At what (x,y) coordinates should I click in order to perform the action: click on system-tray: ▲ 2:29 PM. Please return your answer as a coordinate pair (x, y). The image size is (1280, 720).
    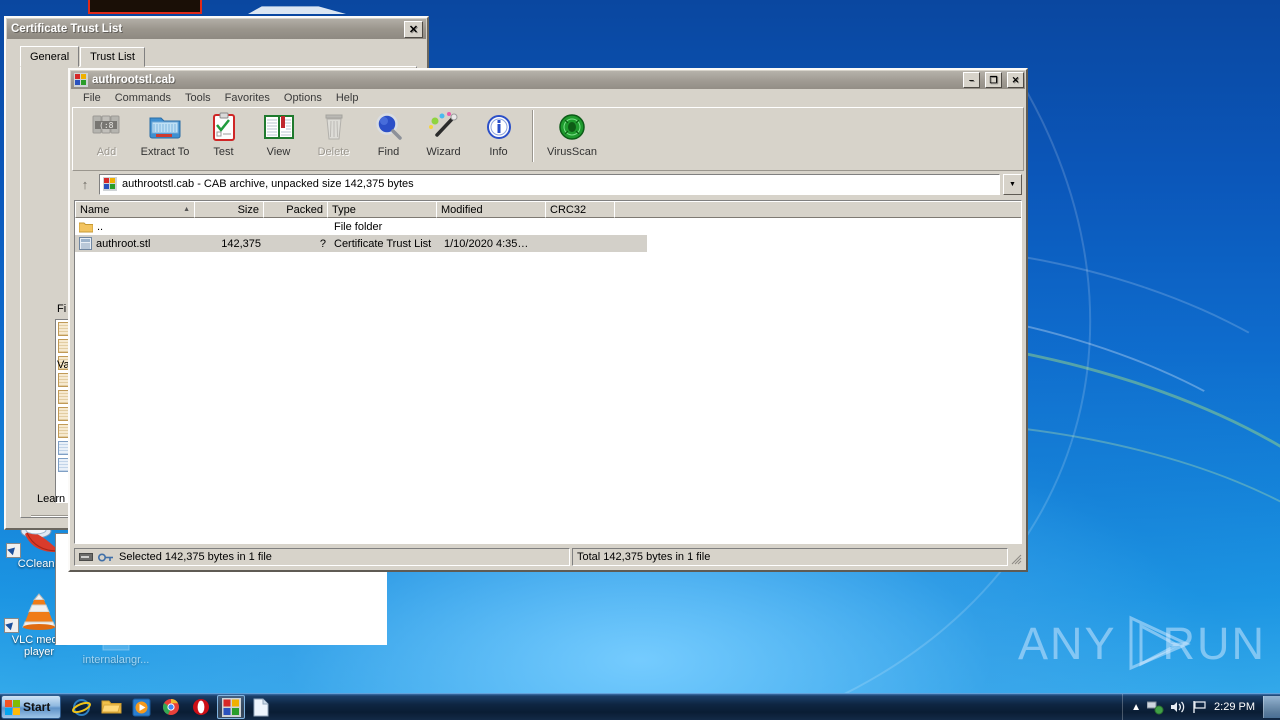
    Looking at the image, I should click on (1190, 707).